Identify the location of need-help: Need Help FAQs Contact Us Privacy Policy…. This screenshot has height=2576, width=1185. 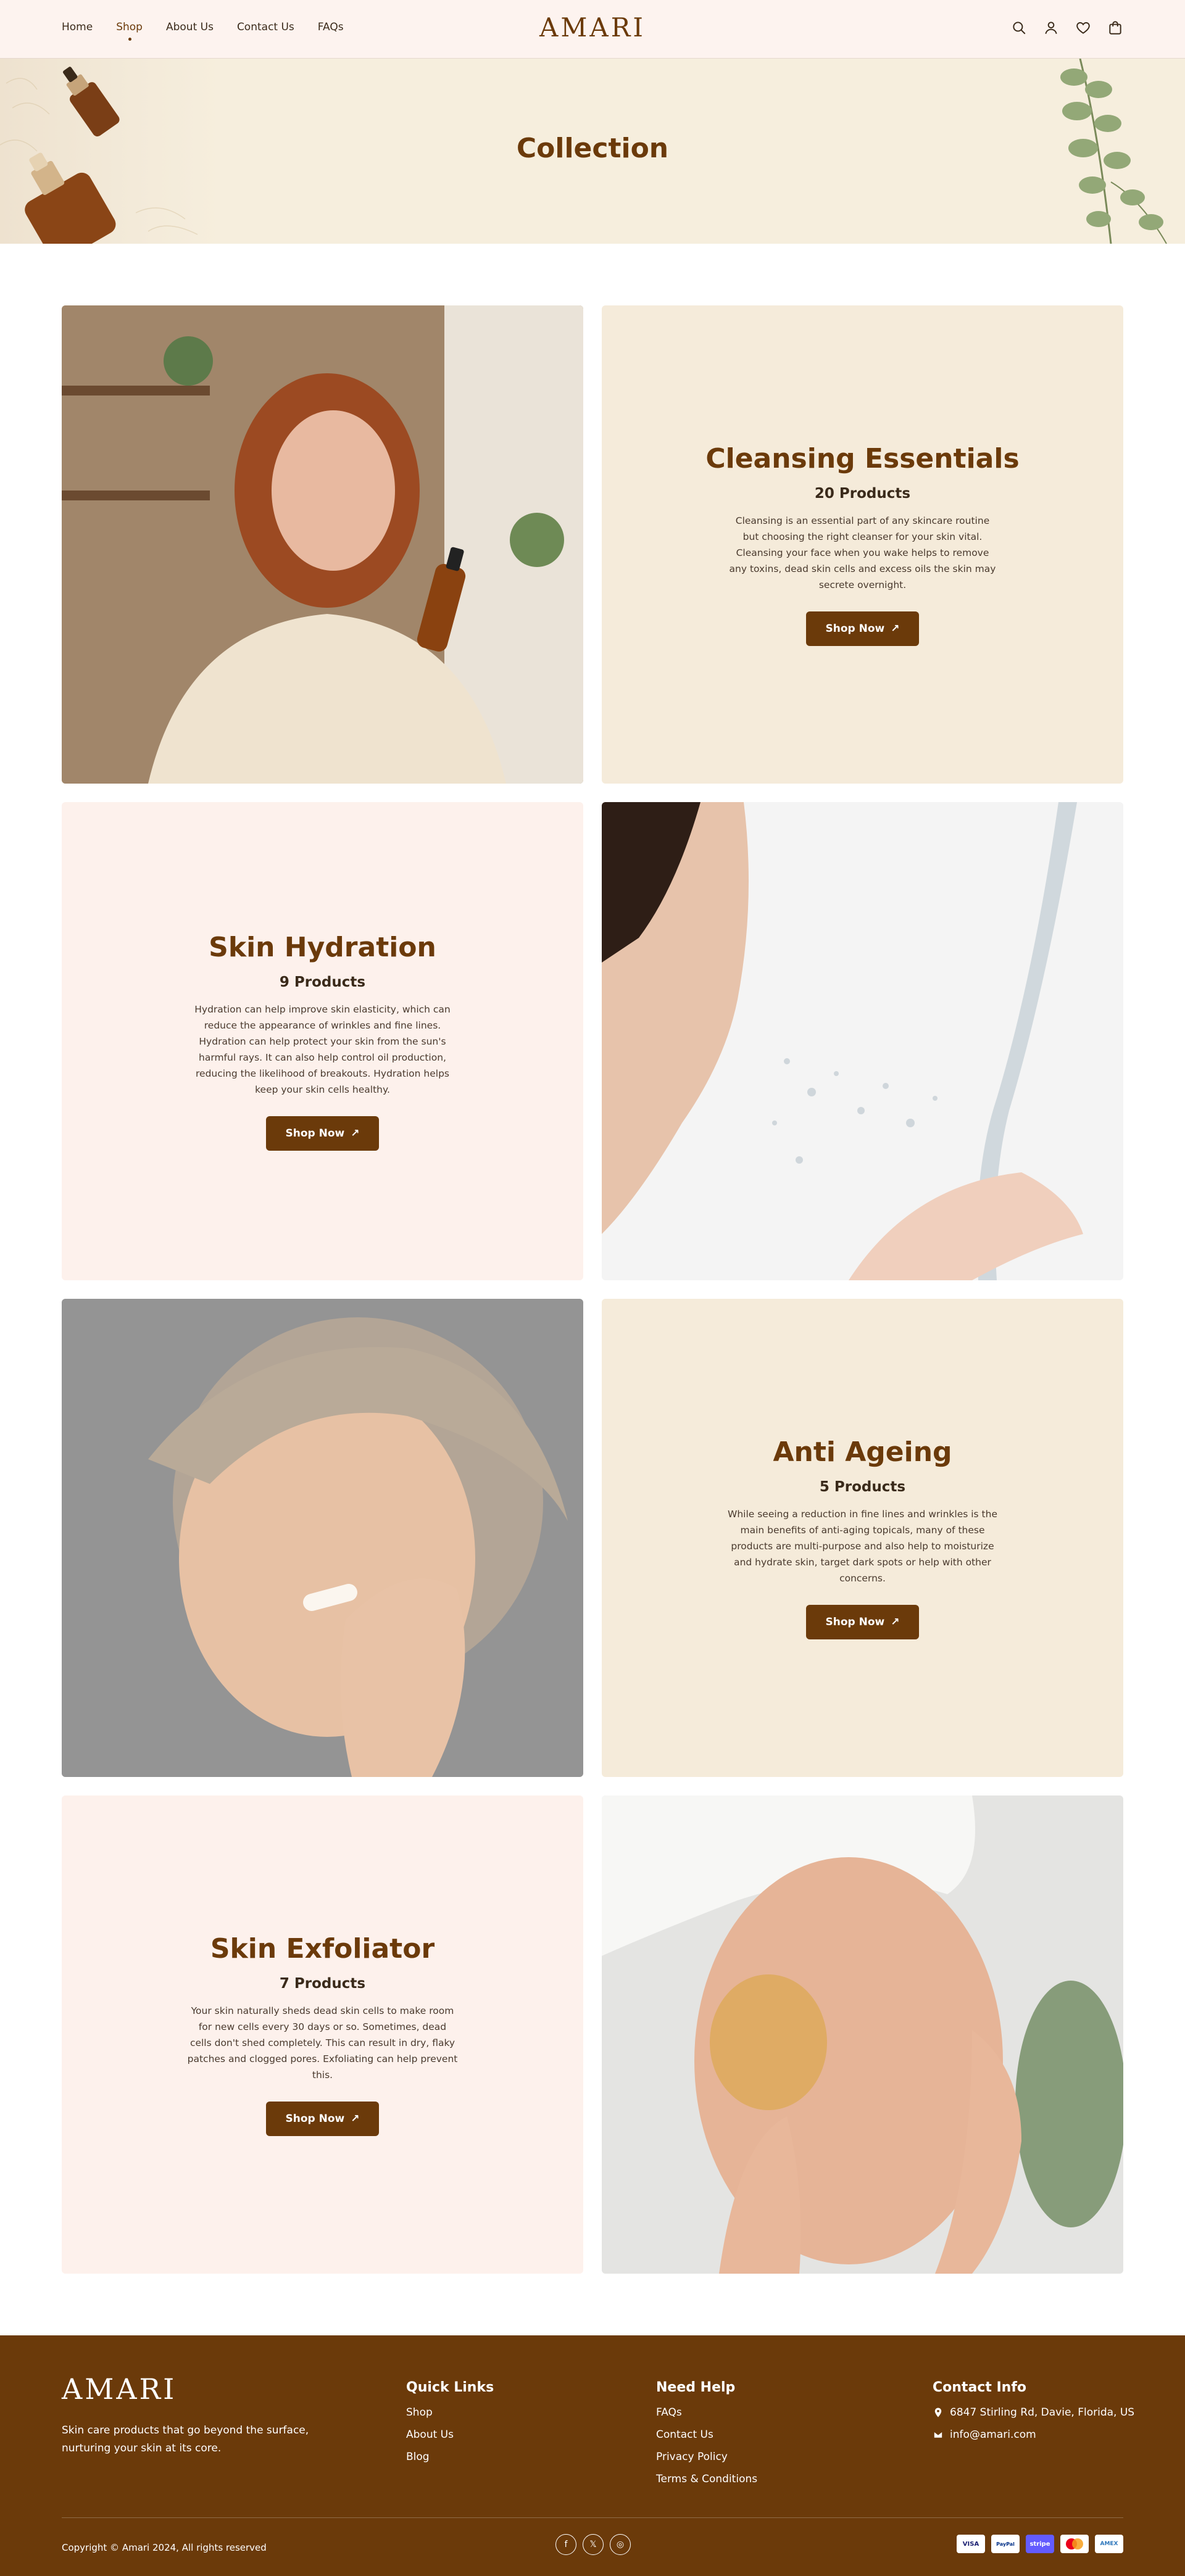
(706, 2437).